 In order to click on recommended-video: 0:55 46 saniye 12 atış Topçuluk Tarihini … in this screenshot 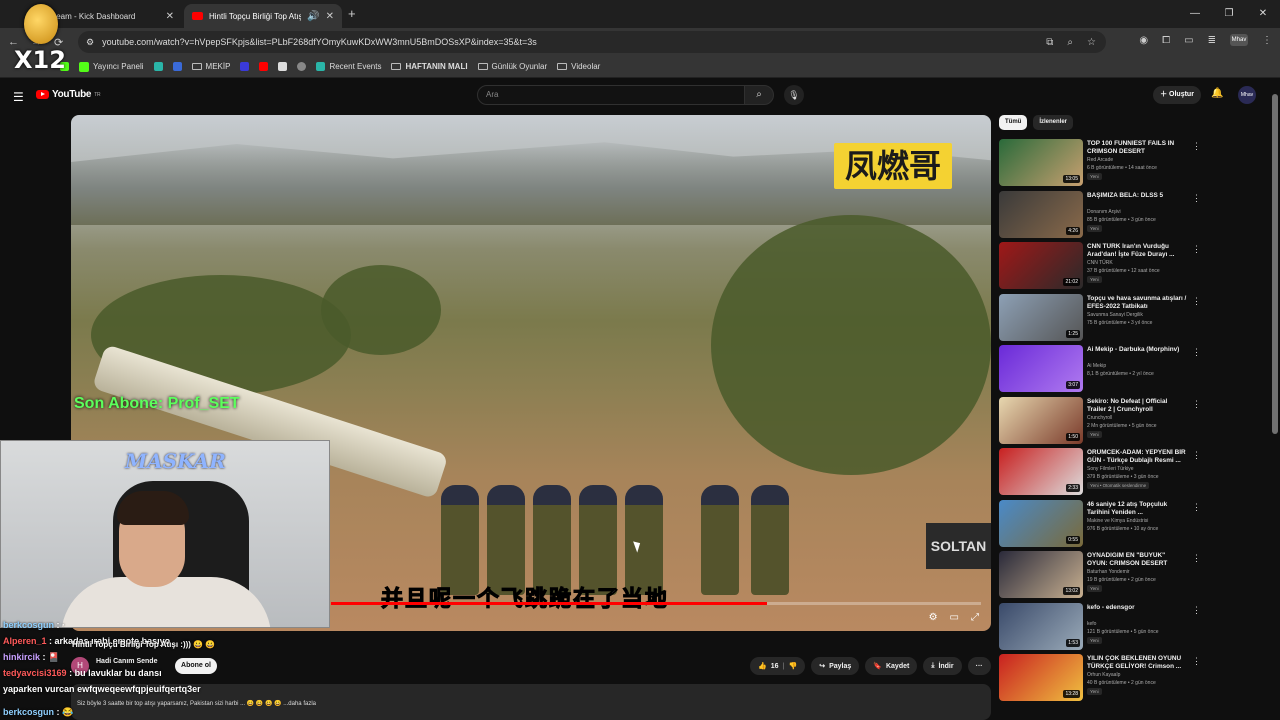, I will do `click(1134, 525)`.